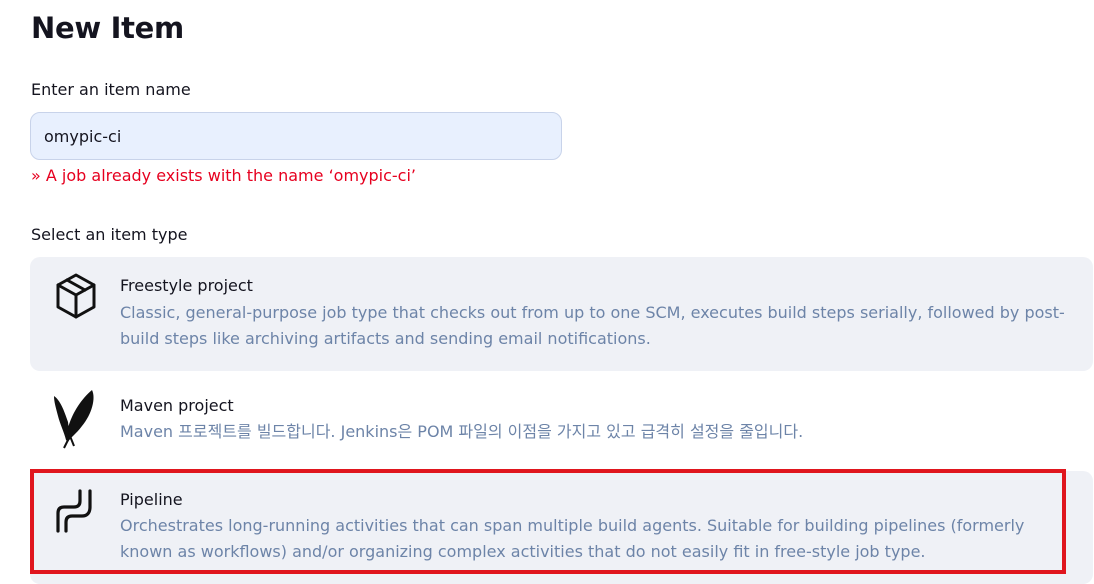 This screenshot has width=1094, height=584. I want to click on package-icon, so click(76, 297).